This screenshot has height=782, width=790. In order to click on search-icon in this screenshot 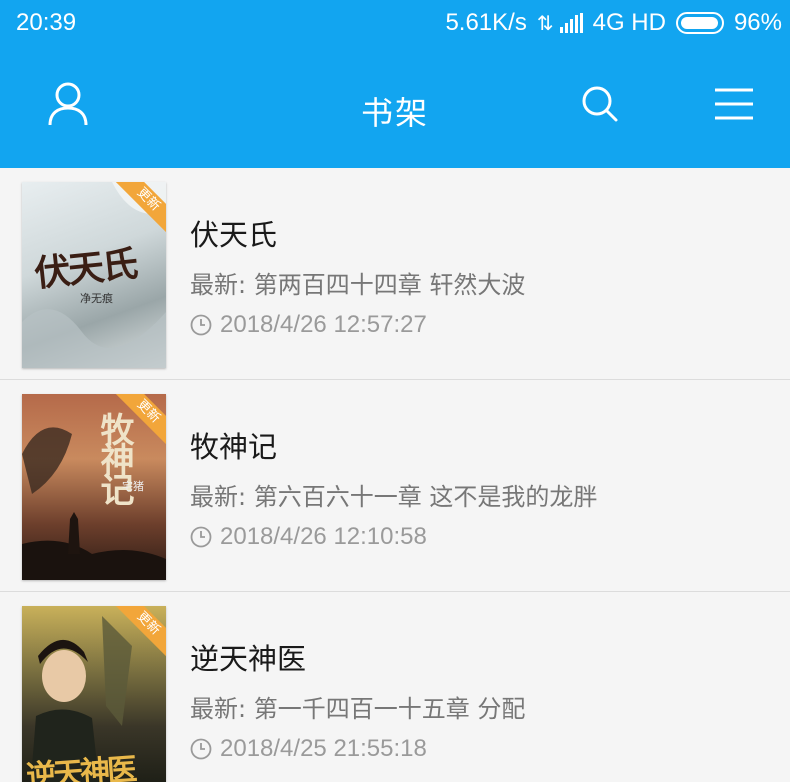, I will do `click(600, 104)`.